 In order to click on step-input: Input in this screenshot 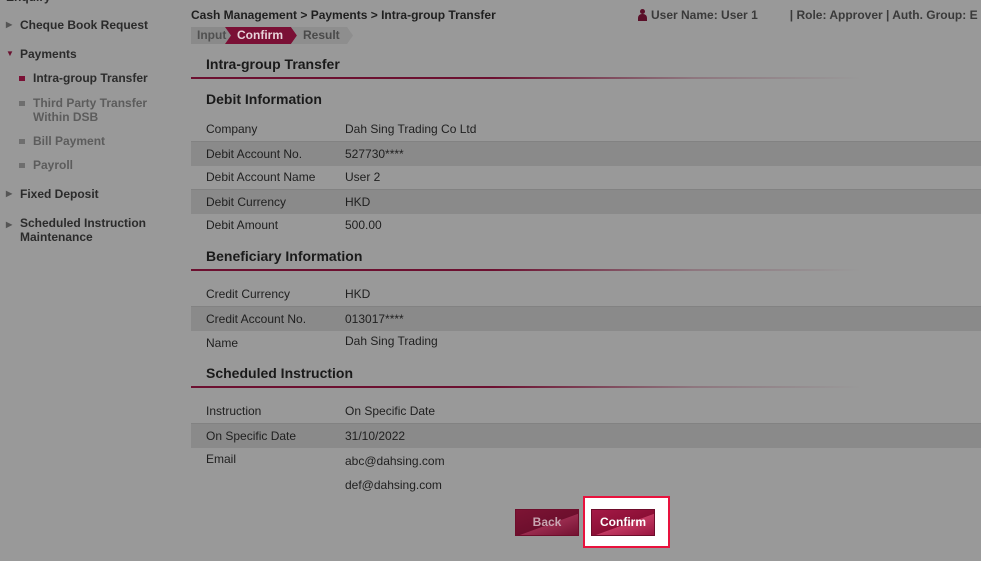, I will do `click(211, 35)`.